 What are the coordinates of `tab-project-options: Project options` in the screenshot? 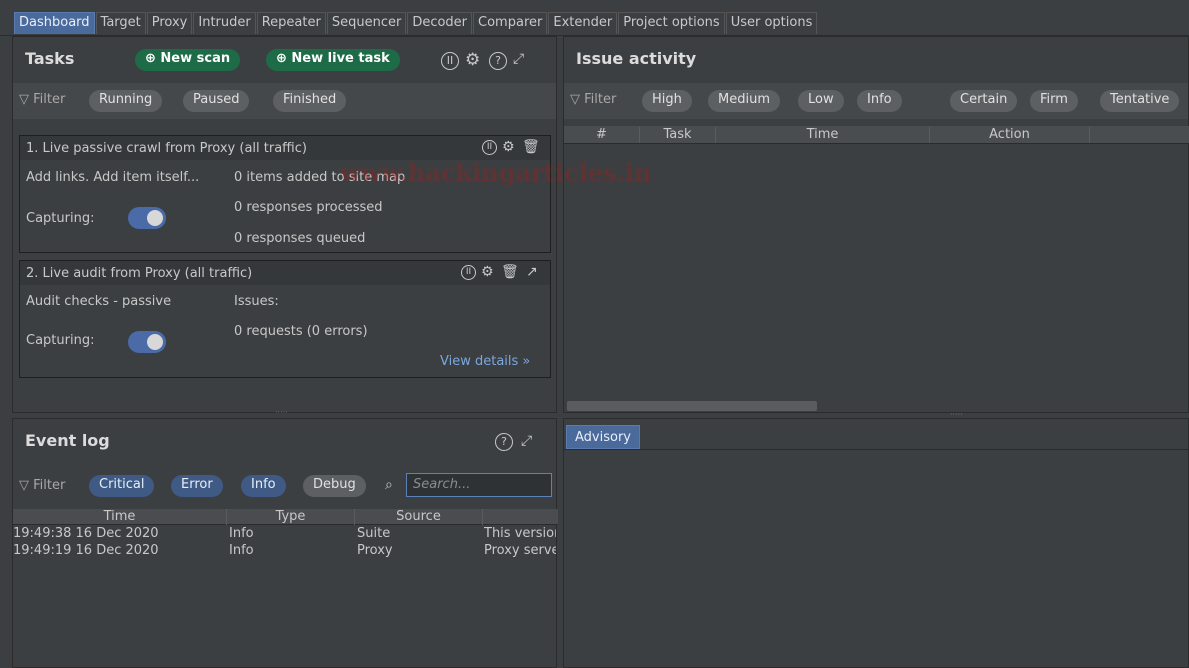 It's located at (671, 23).